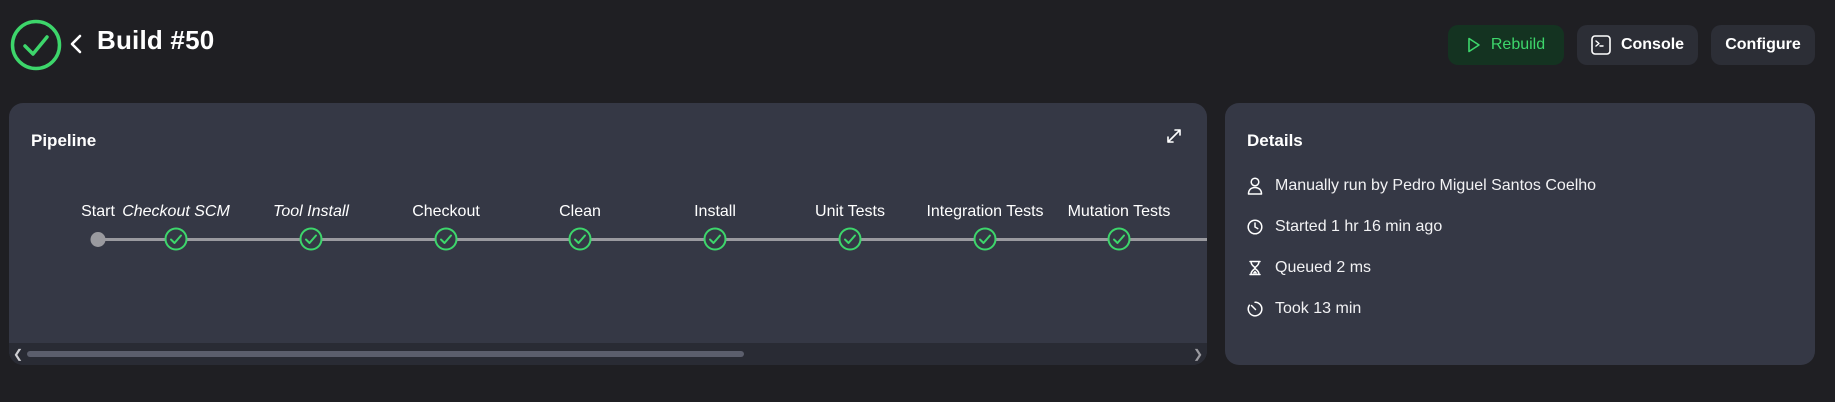 The height and width of the screenshot is (402, 1835). Describe the element at coordinates (1275, 140) in the screenshot. I see `details-title: Details` at that location.